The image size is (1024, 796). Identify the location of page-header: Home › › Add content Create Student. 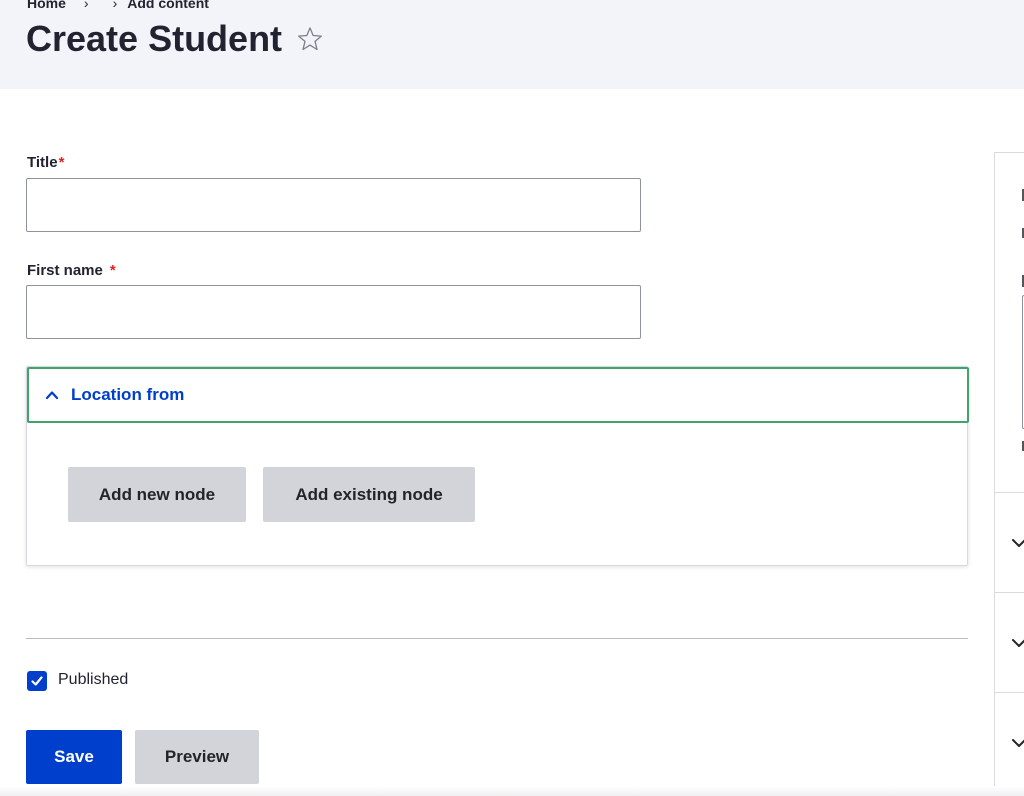
(512, 44).